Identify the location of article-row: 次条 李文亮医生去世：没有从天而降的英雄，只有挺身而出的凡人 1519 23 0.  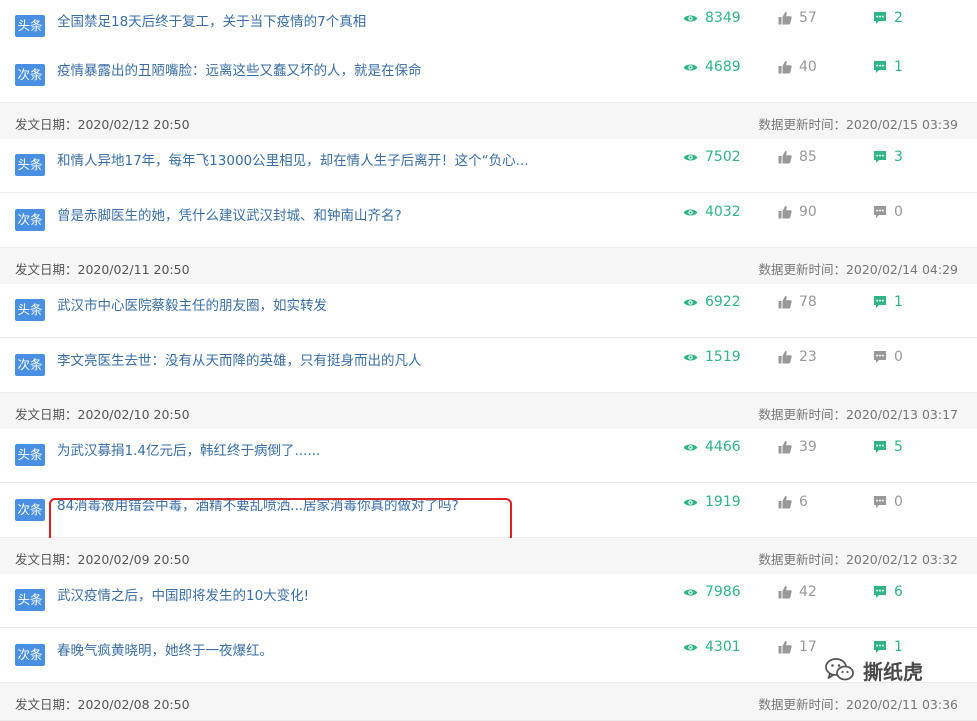
(488, 366).